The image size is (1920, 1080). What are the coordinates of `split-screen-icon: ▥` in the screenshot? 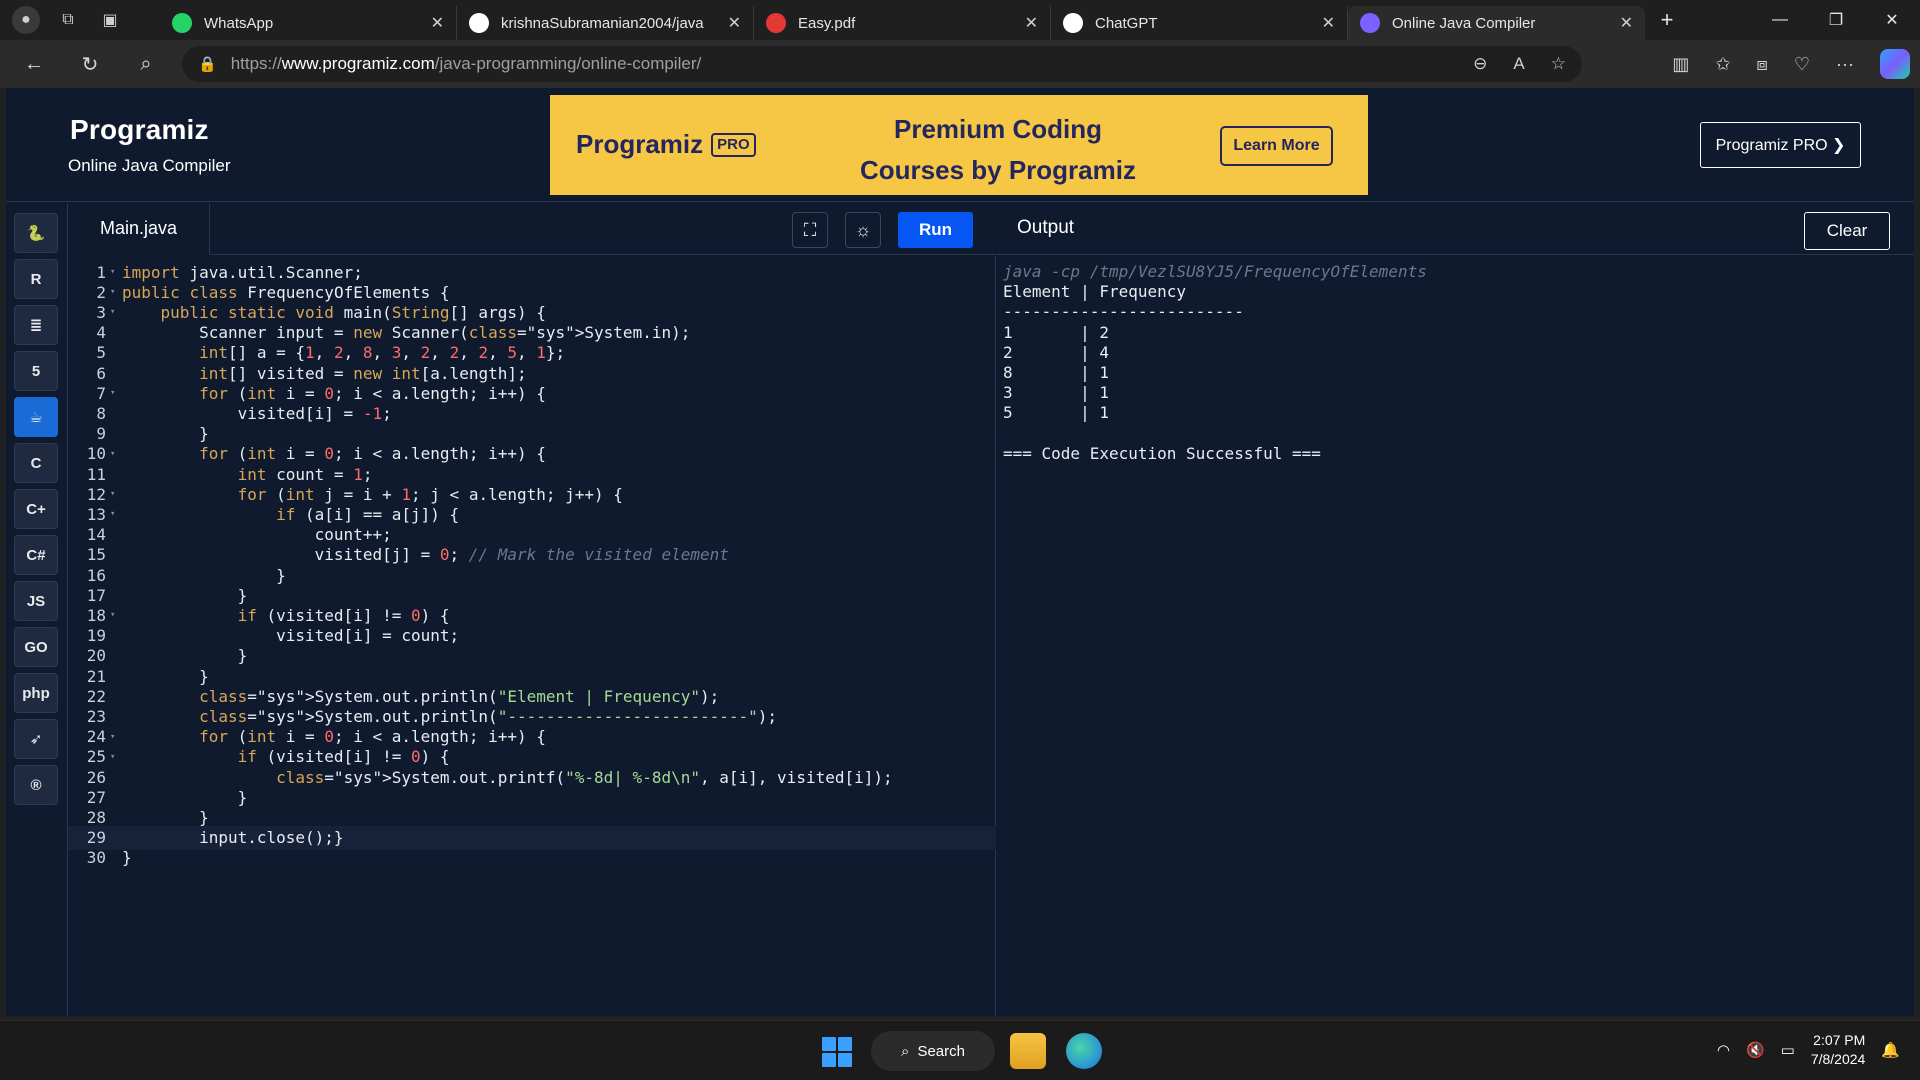 It's located at (1680, 64).